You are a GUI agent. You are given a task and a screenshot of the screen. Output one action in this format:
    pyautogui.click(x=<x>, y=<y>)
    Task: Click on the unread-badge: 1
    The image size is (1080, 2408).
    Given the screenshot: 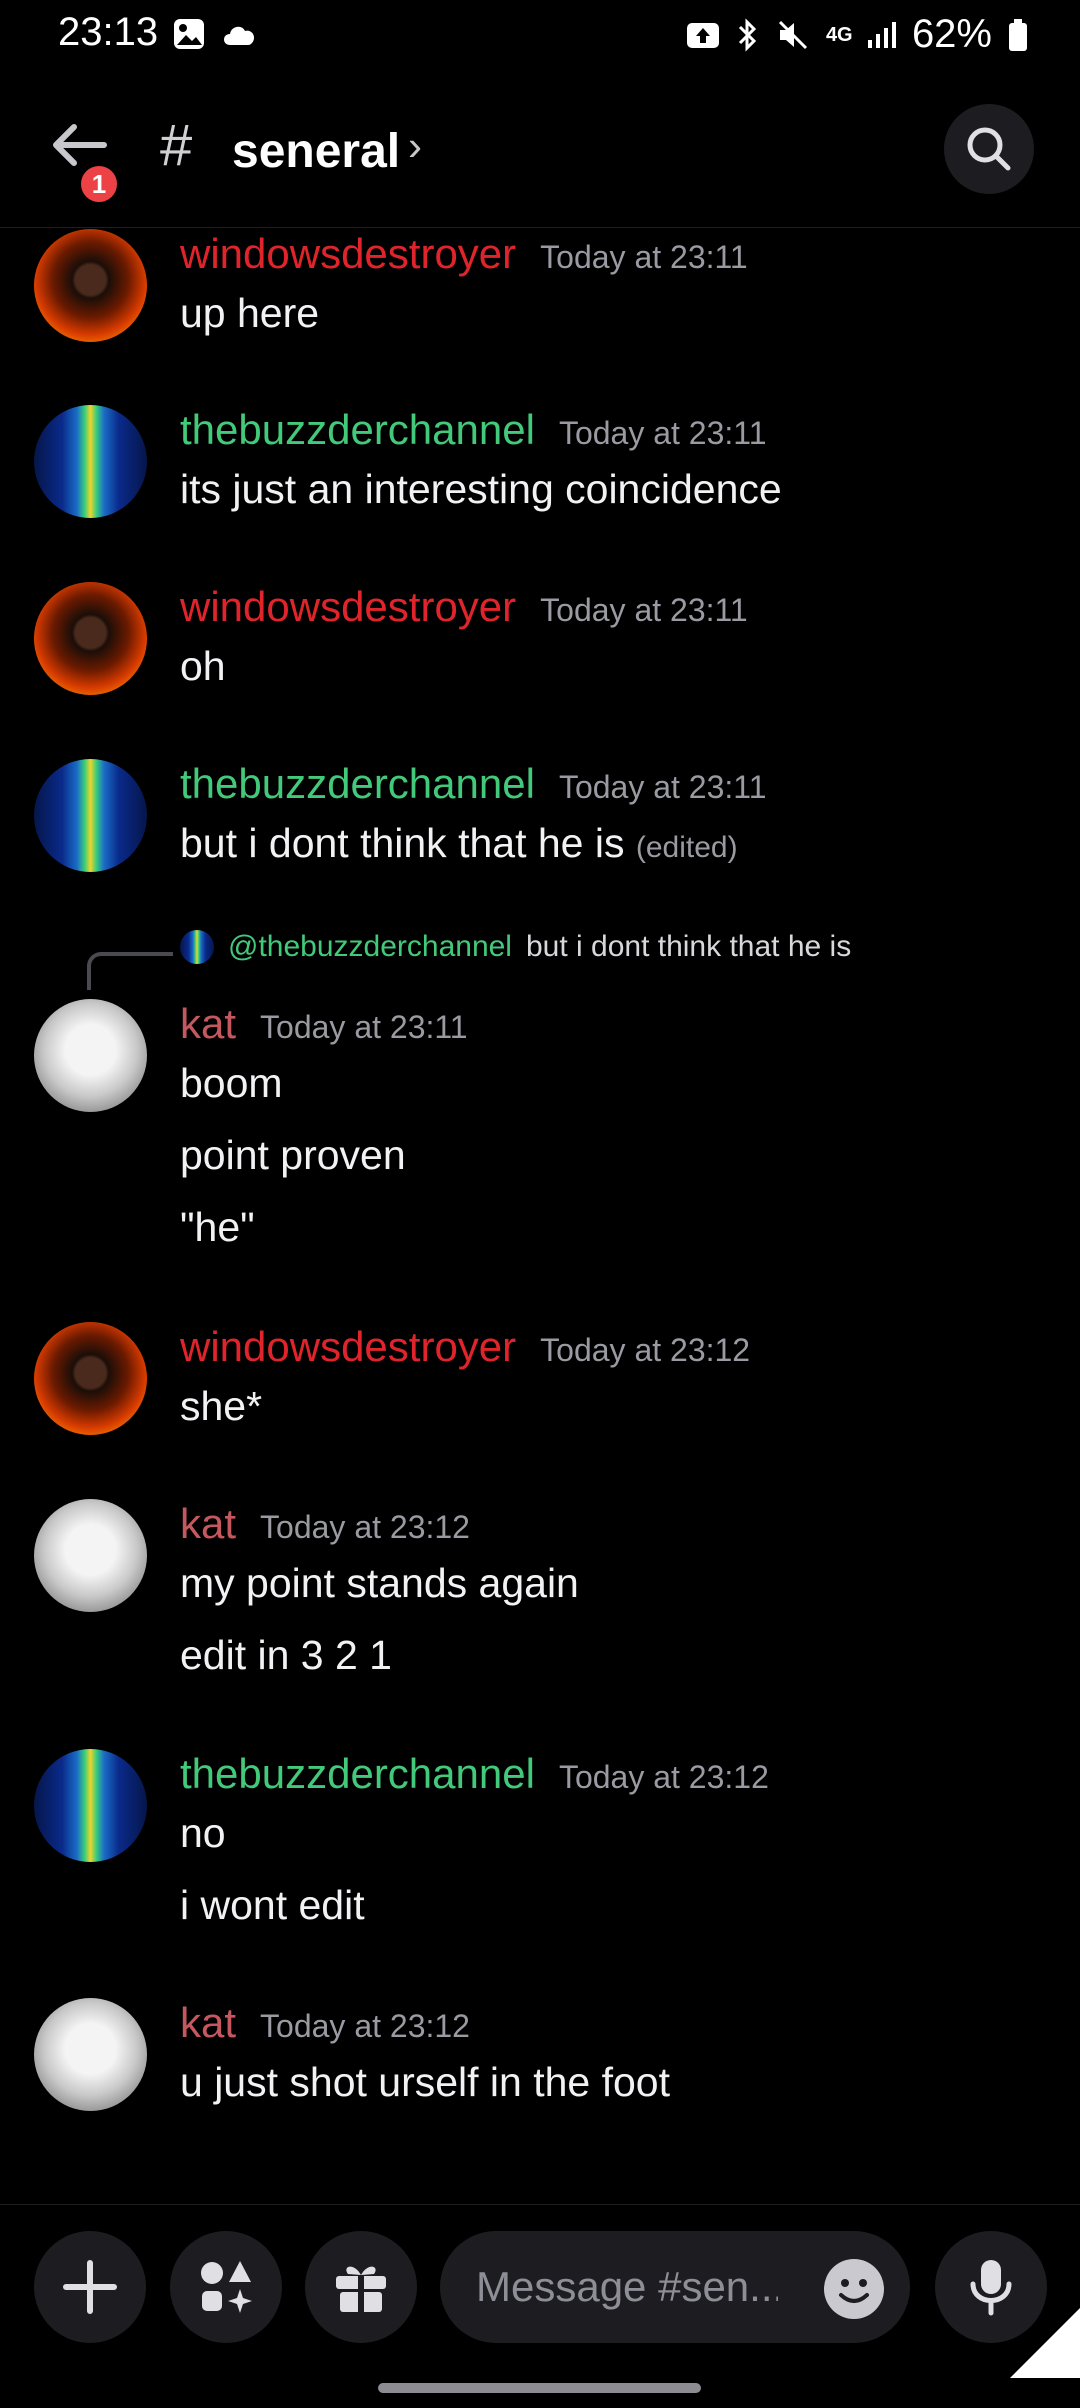 What is the action you would take?
    pyautogui.click(x=99, y=184)
    